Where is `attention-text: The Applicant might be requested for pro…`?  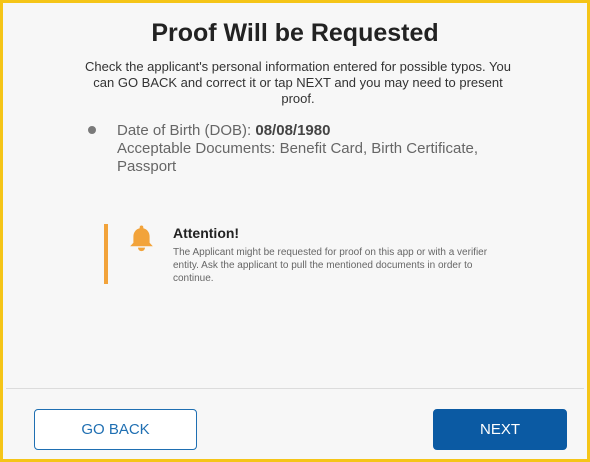 attention-text: The Applicant might be requested for pro… is located at coordinates (330, 265).